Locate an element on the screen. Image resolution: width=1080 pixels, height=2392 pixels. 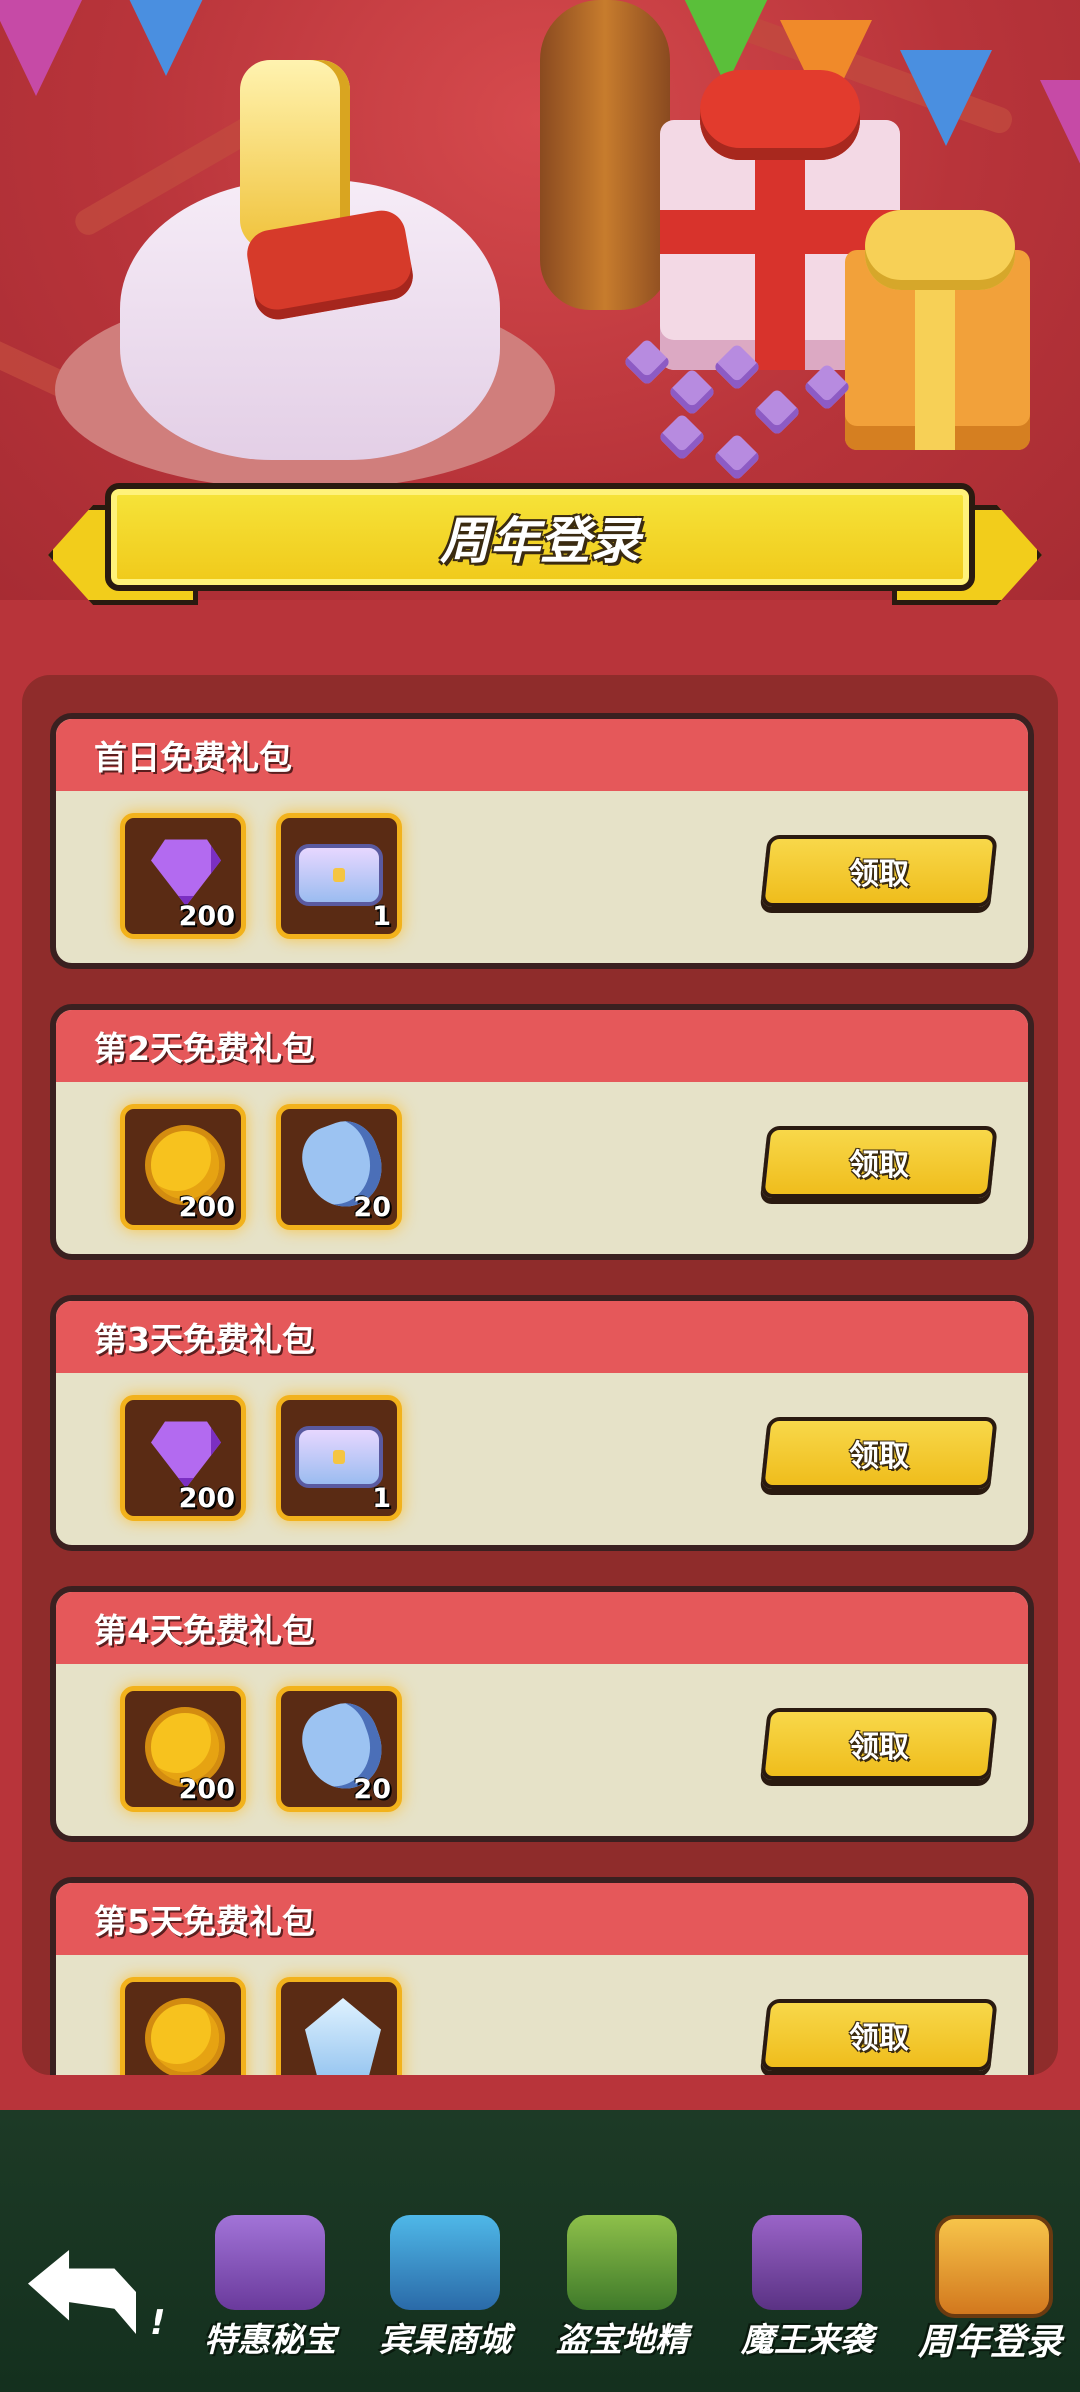
nav-tab-label: 盗宝地精 is located at coordinates (622, 2339).